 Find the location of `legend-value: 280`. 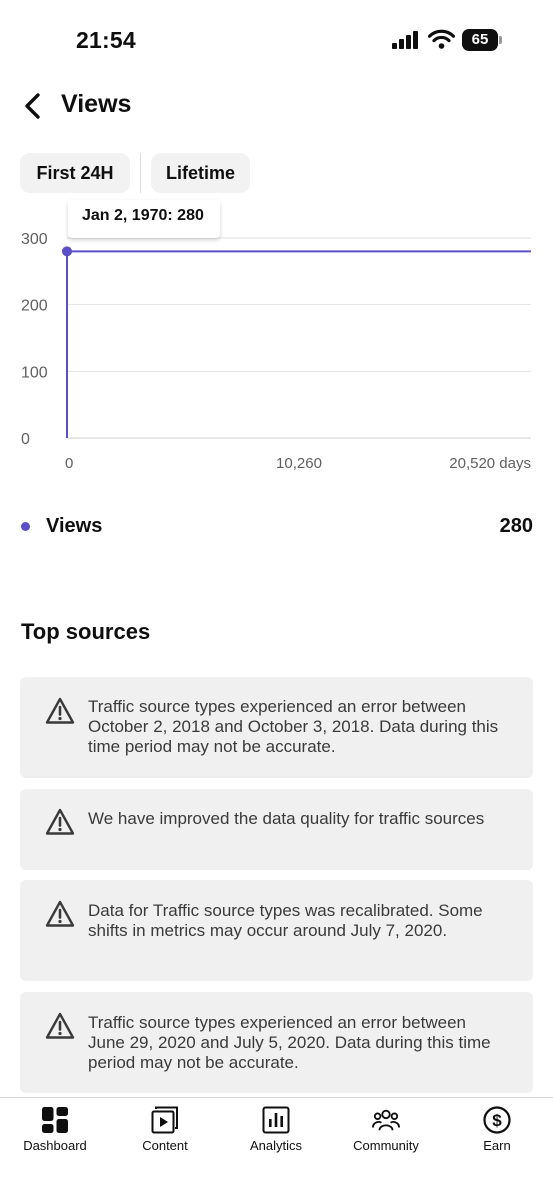

legend-value: 280 is located at coordinates (516, 526).